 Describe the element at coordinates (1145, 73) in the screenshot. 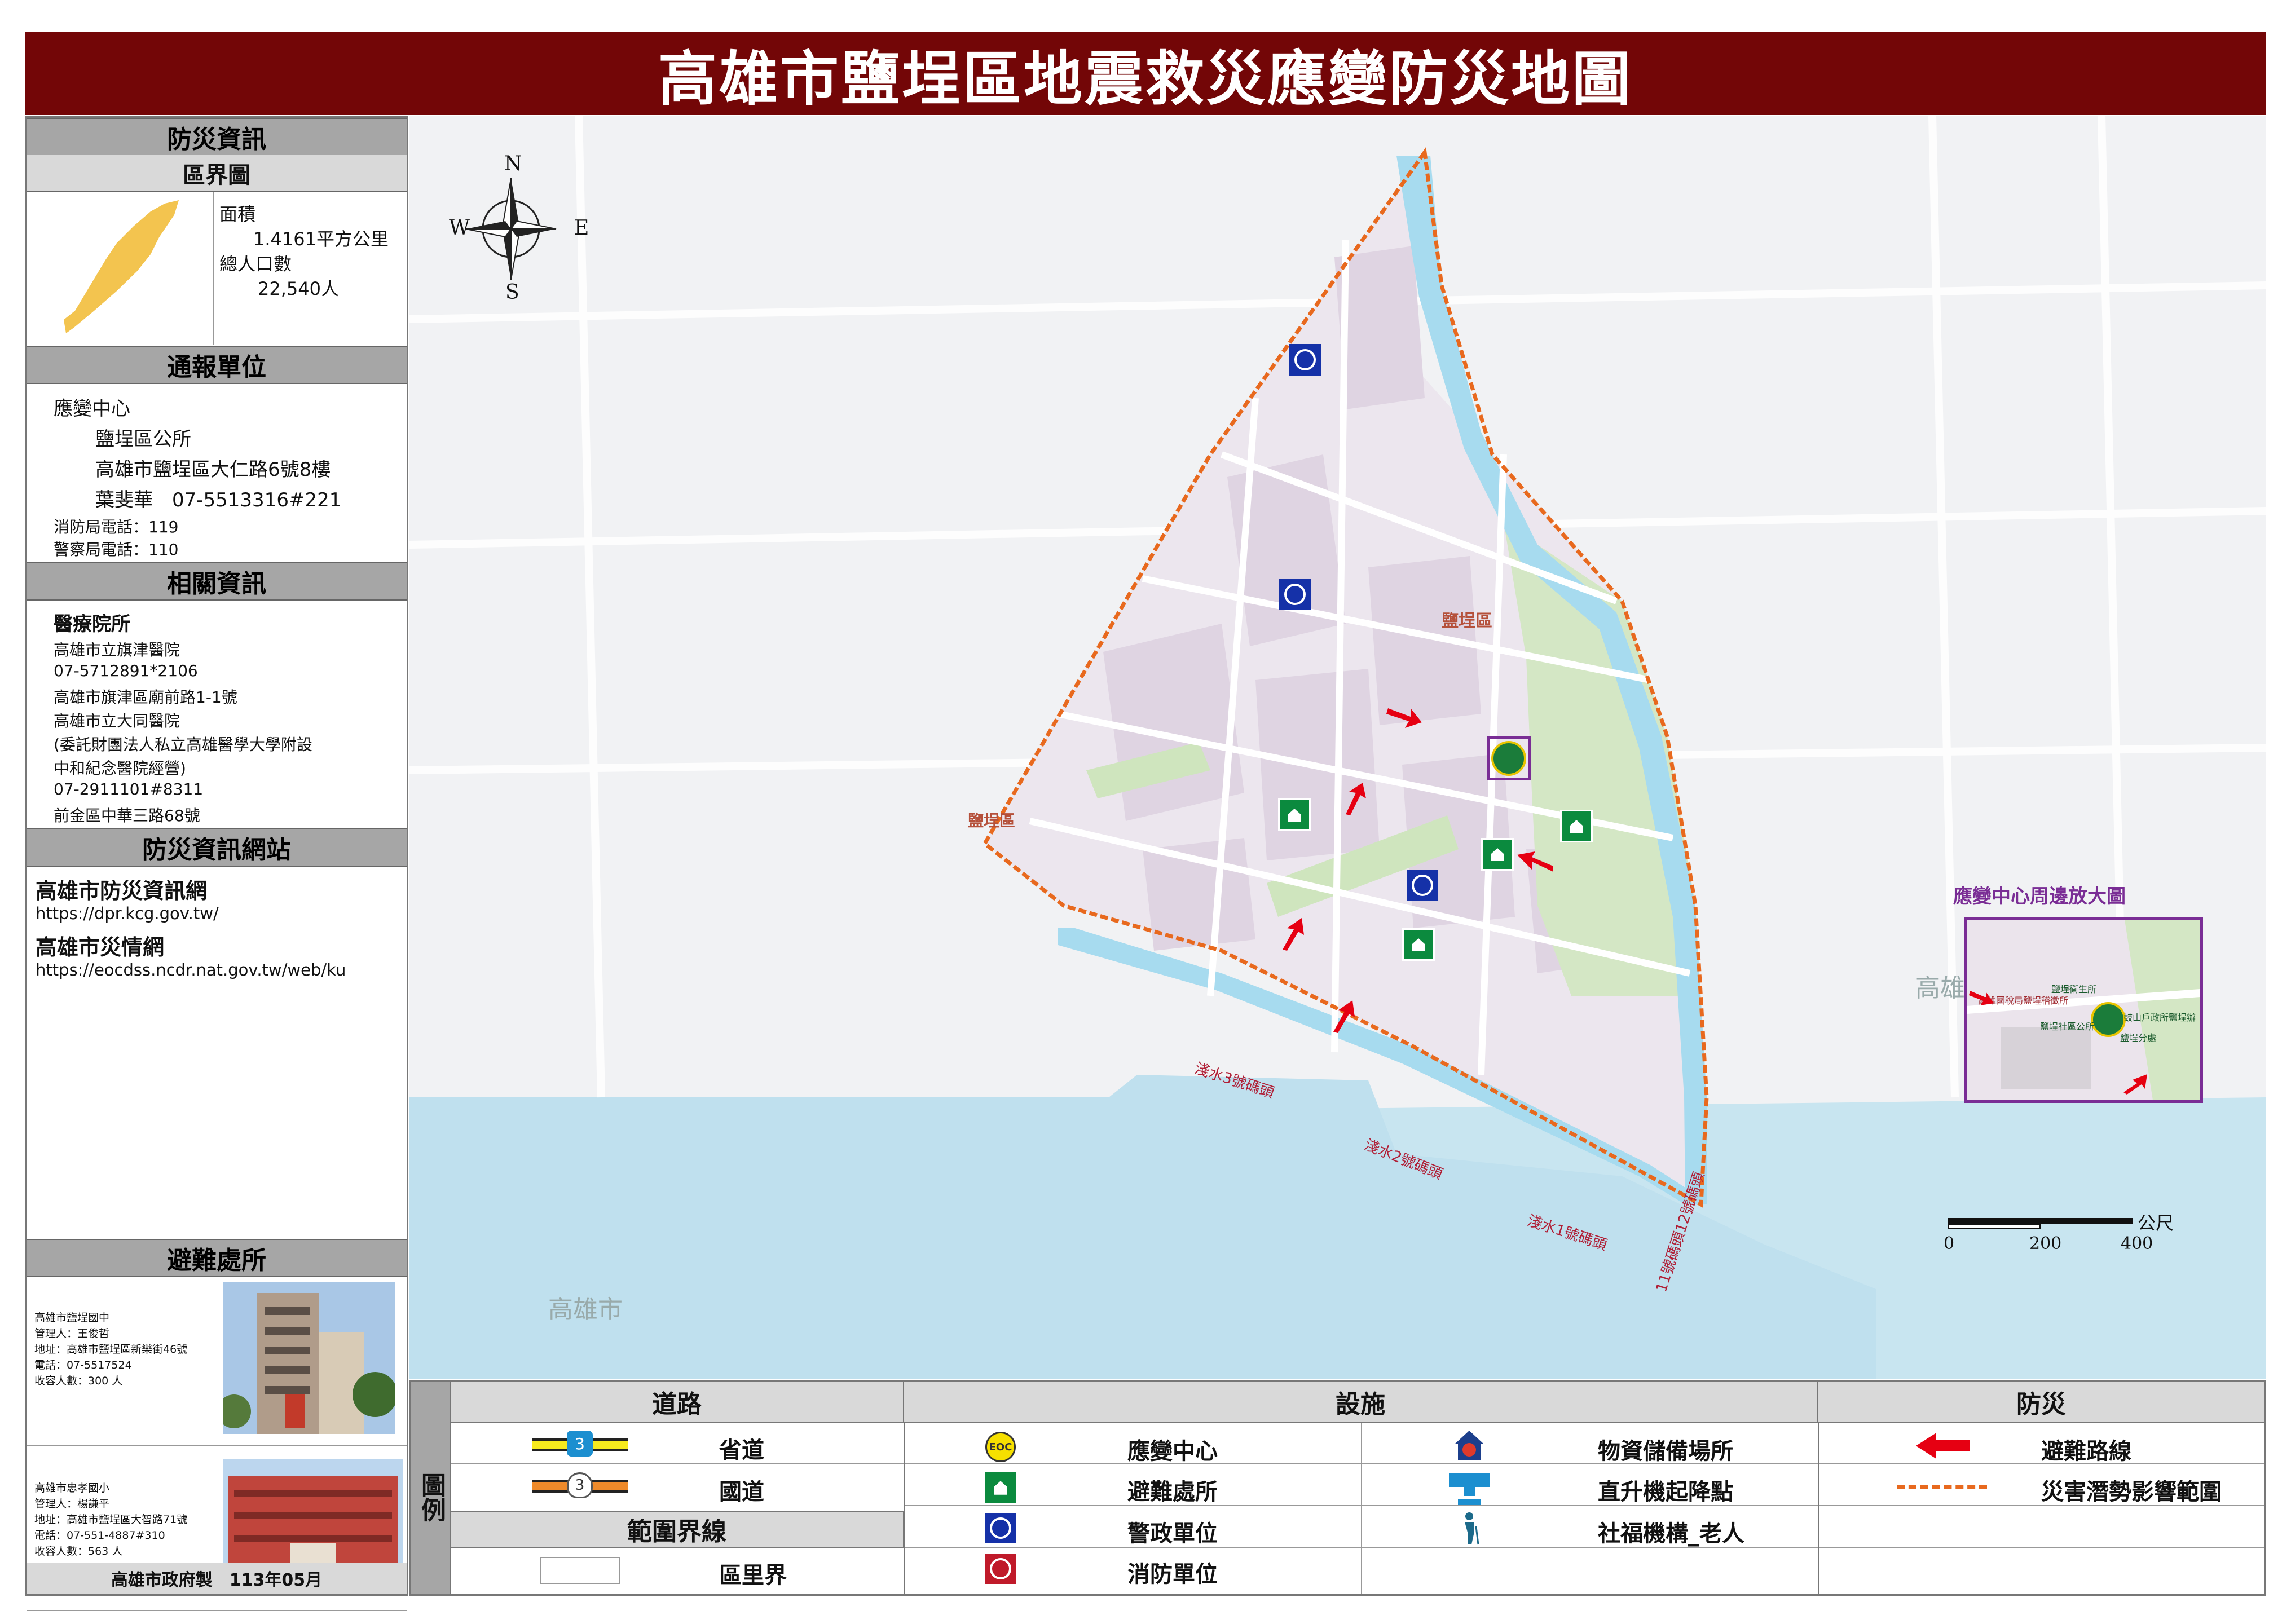

I see `page-title: 高雄市鹽埕區地震救災應變防災地圖` at that location.